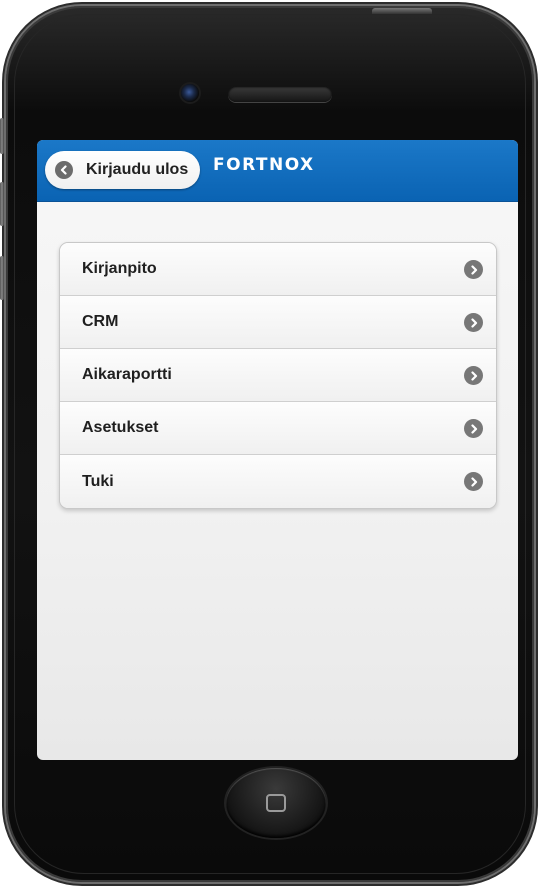  Describe the element at coordinates (100, 321) in the screenshot. I see `menu-item-label: CRM` at that location.